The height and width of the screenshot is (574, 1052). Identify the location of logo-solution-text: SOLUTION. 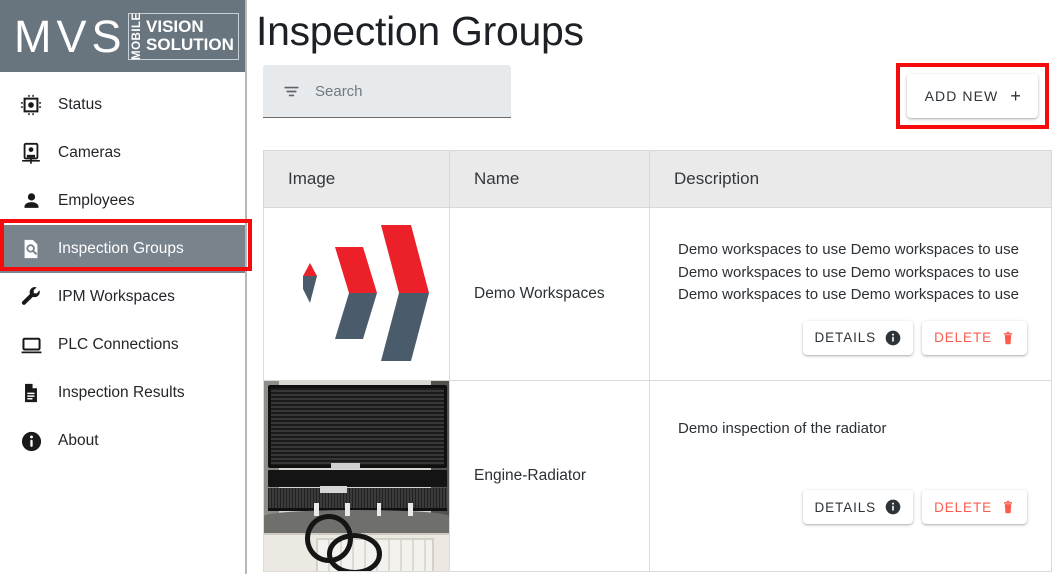
(190, 44).